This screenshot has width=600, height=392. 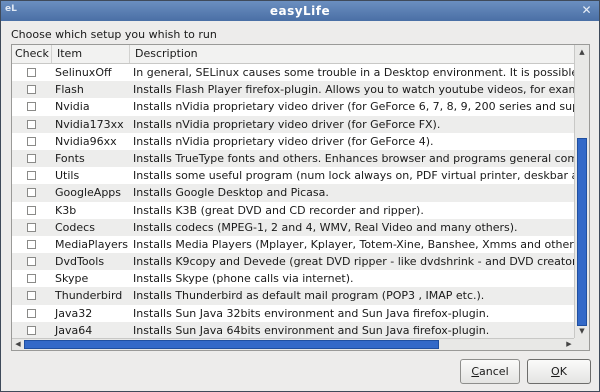 I want to click on row-item-name: Thunderbird, so click(x=89, y=296).